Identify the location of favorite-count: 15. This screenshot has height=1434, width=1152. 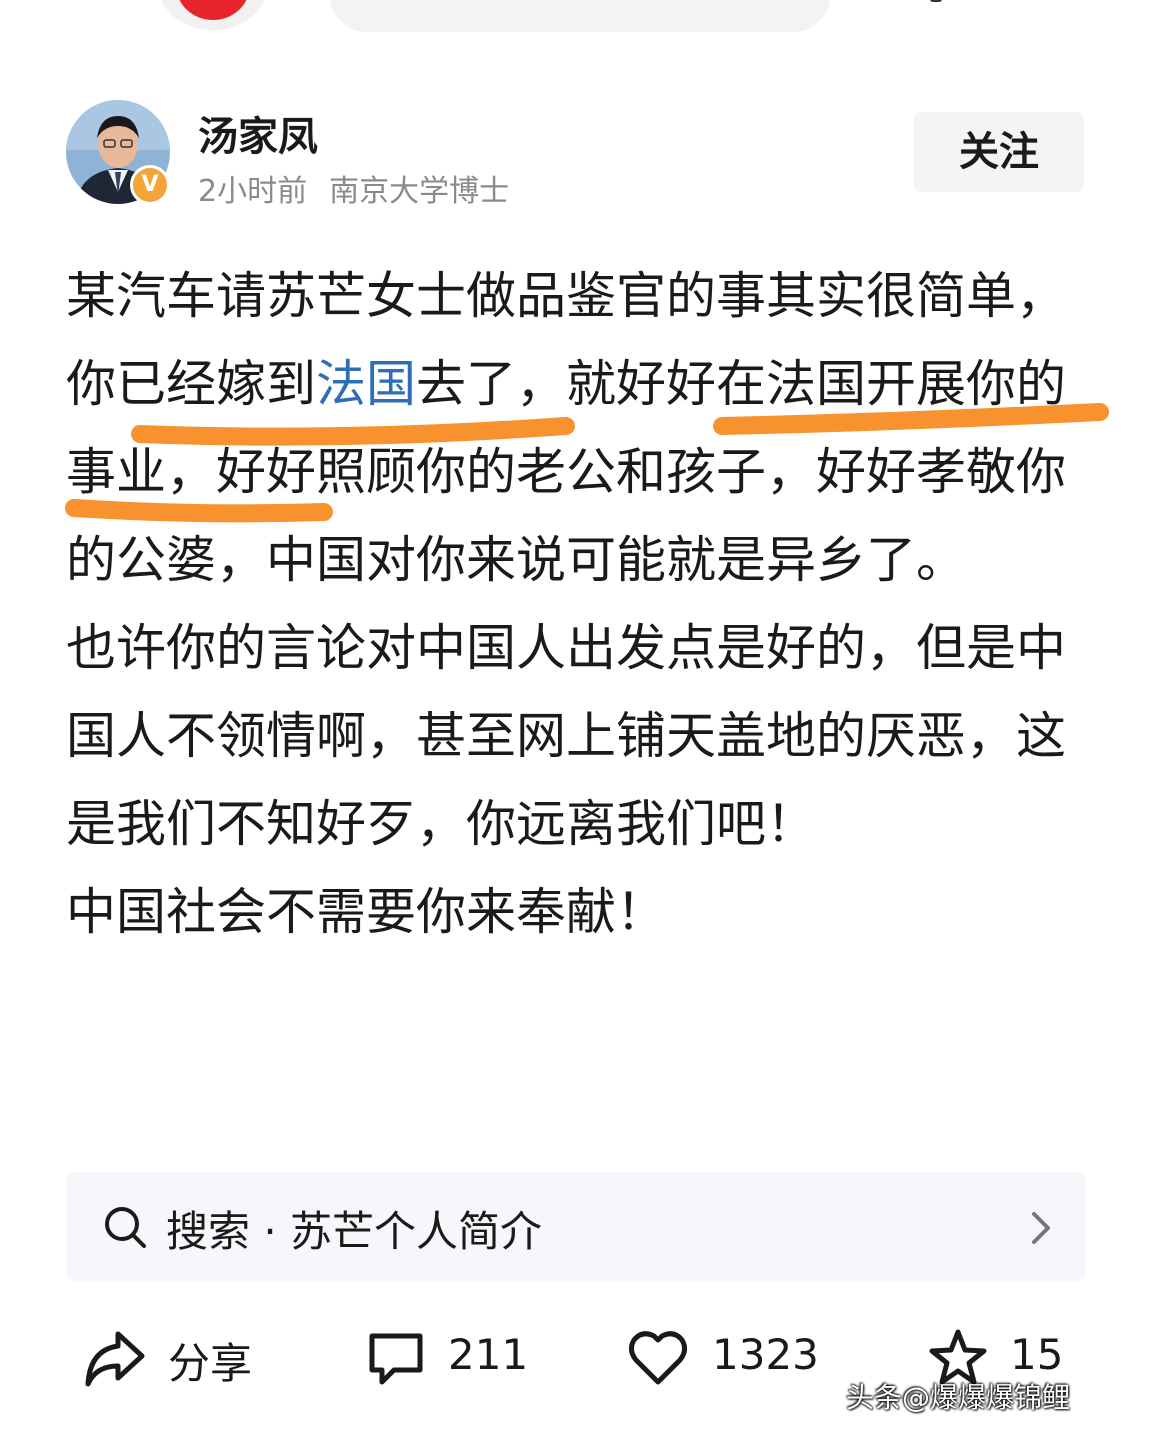
(1037, 1354).